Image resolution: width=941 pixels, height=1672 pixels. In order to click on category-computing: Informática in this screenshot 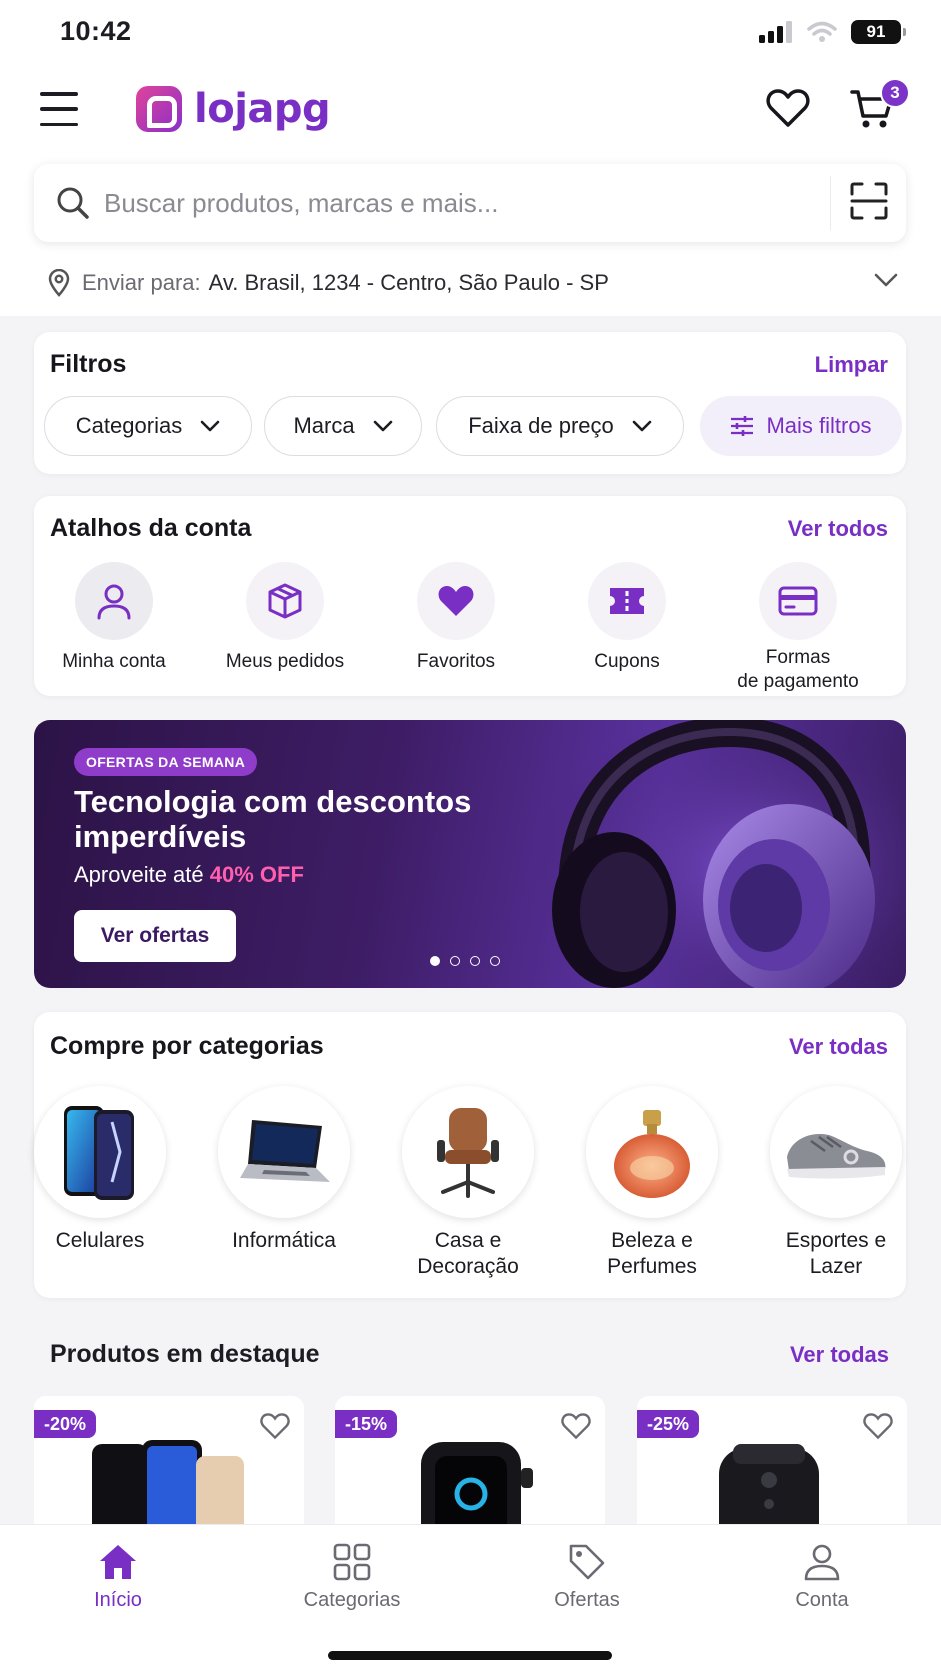, I will do `click(284, 1170)`.